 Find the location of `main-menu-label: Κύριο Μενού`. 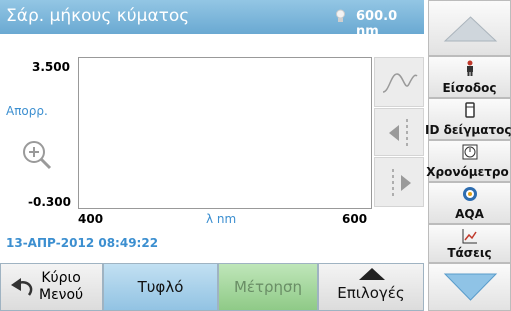

main-menu-label: Κύριο Μενού is located at coordinates (61, 286).